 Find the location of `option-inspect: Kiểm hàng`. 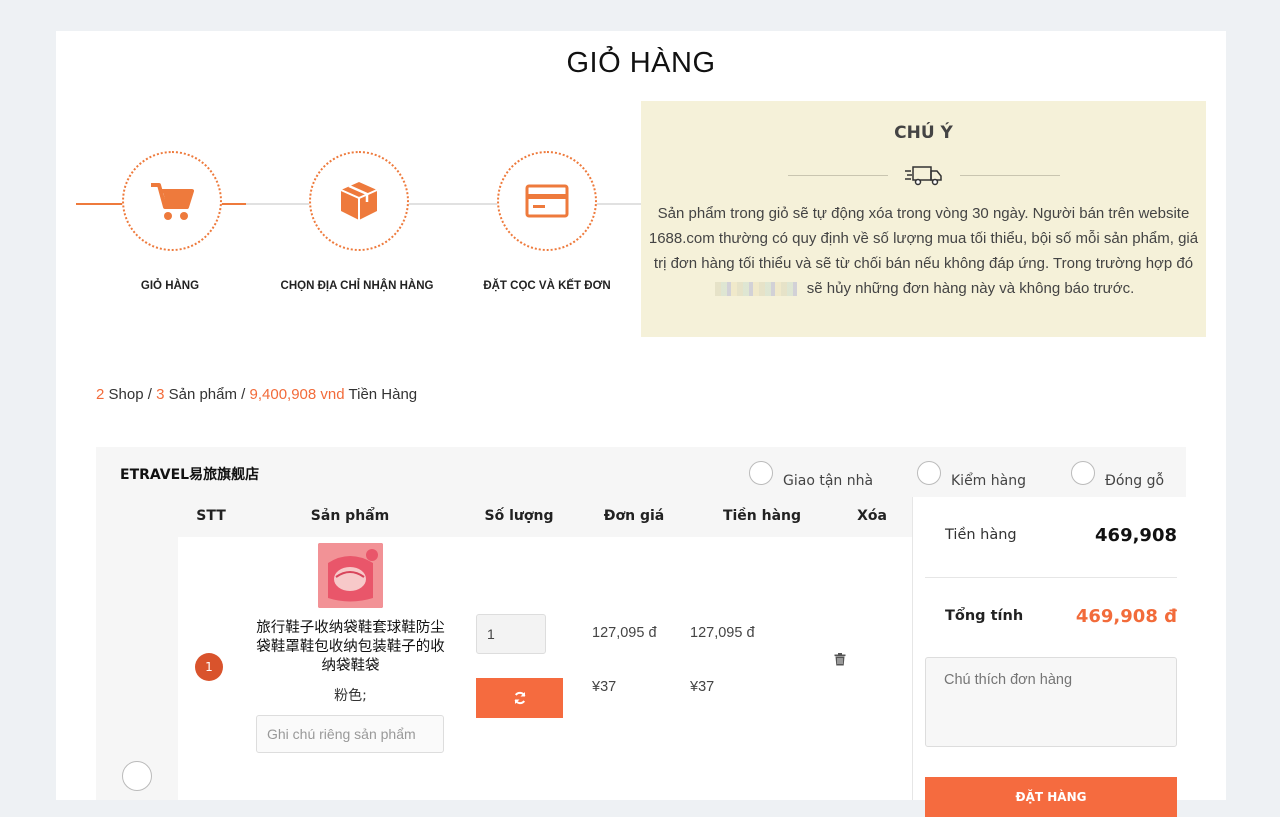

option-inspect: Kiểm hàng is located at coordinates (971, 473).